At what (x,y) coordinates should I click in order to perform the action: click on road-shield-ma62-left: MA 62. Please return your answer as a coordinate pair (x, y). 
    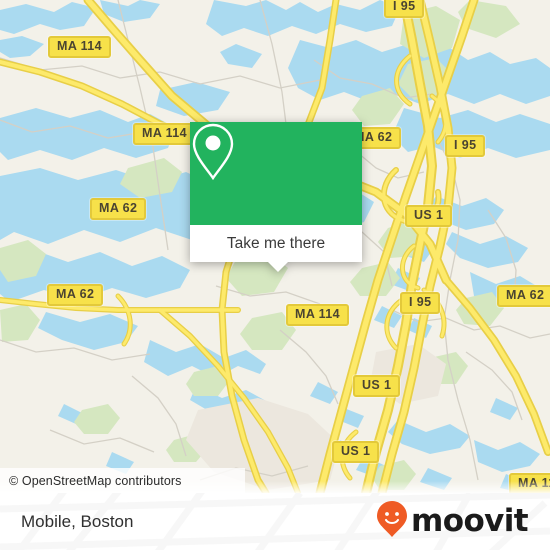
    Looking at the image, I should click on (75, 295).